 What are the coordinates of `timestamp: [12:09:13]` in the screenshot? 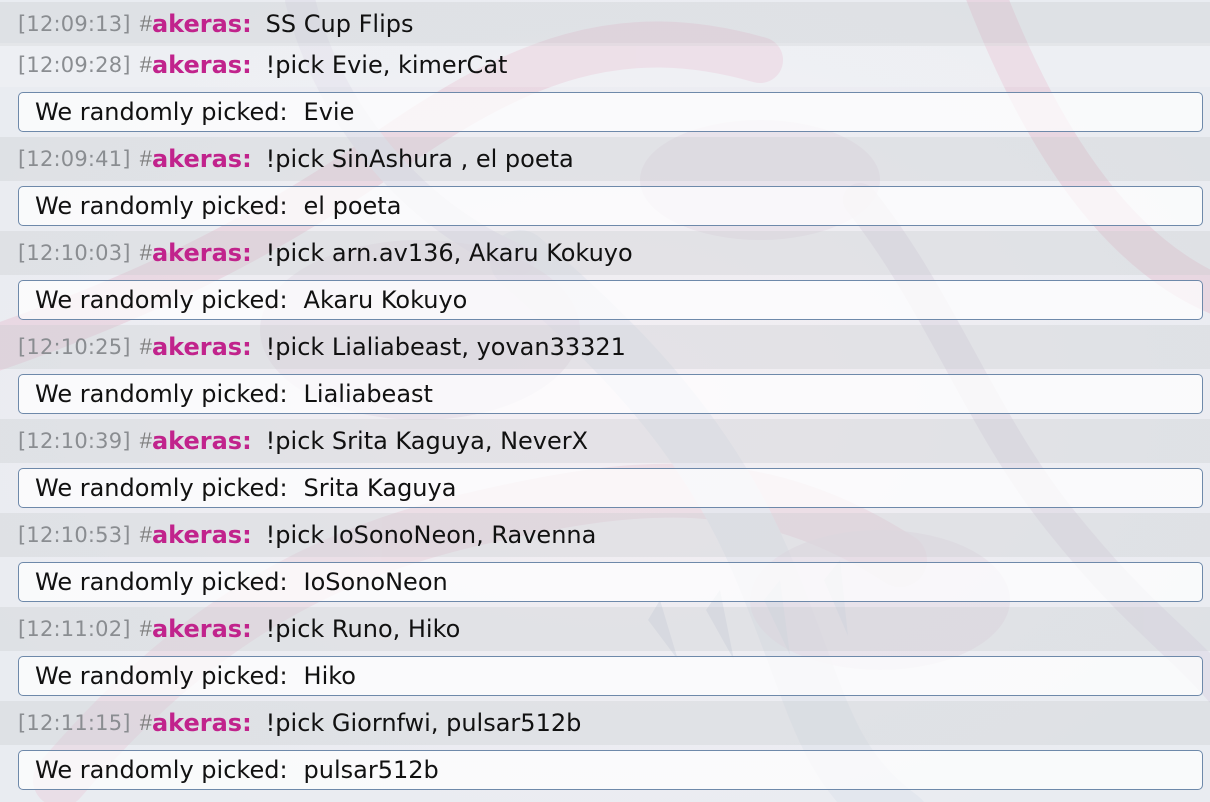 It's located at (74, 24).